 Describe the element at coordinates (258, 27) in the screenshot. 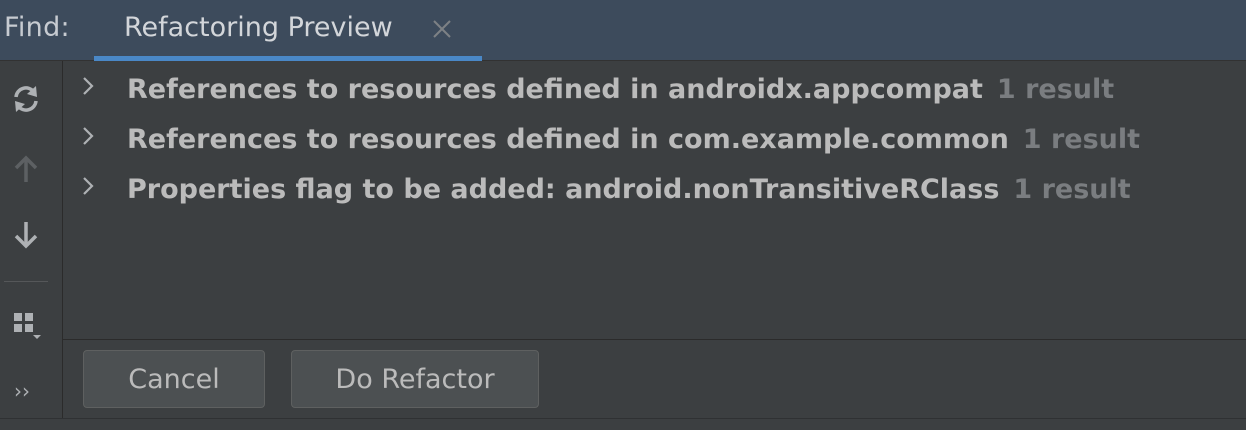

I see `tab-label: Refactoring Preview` at that location.